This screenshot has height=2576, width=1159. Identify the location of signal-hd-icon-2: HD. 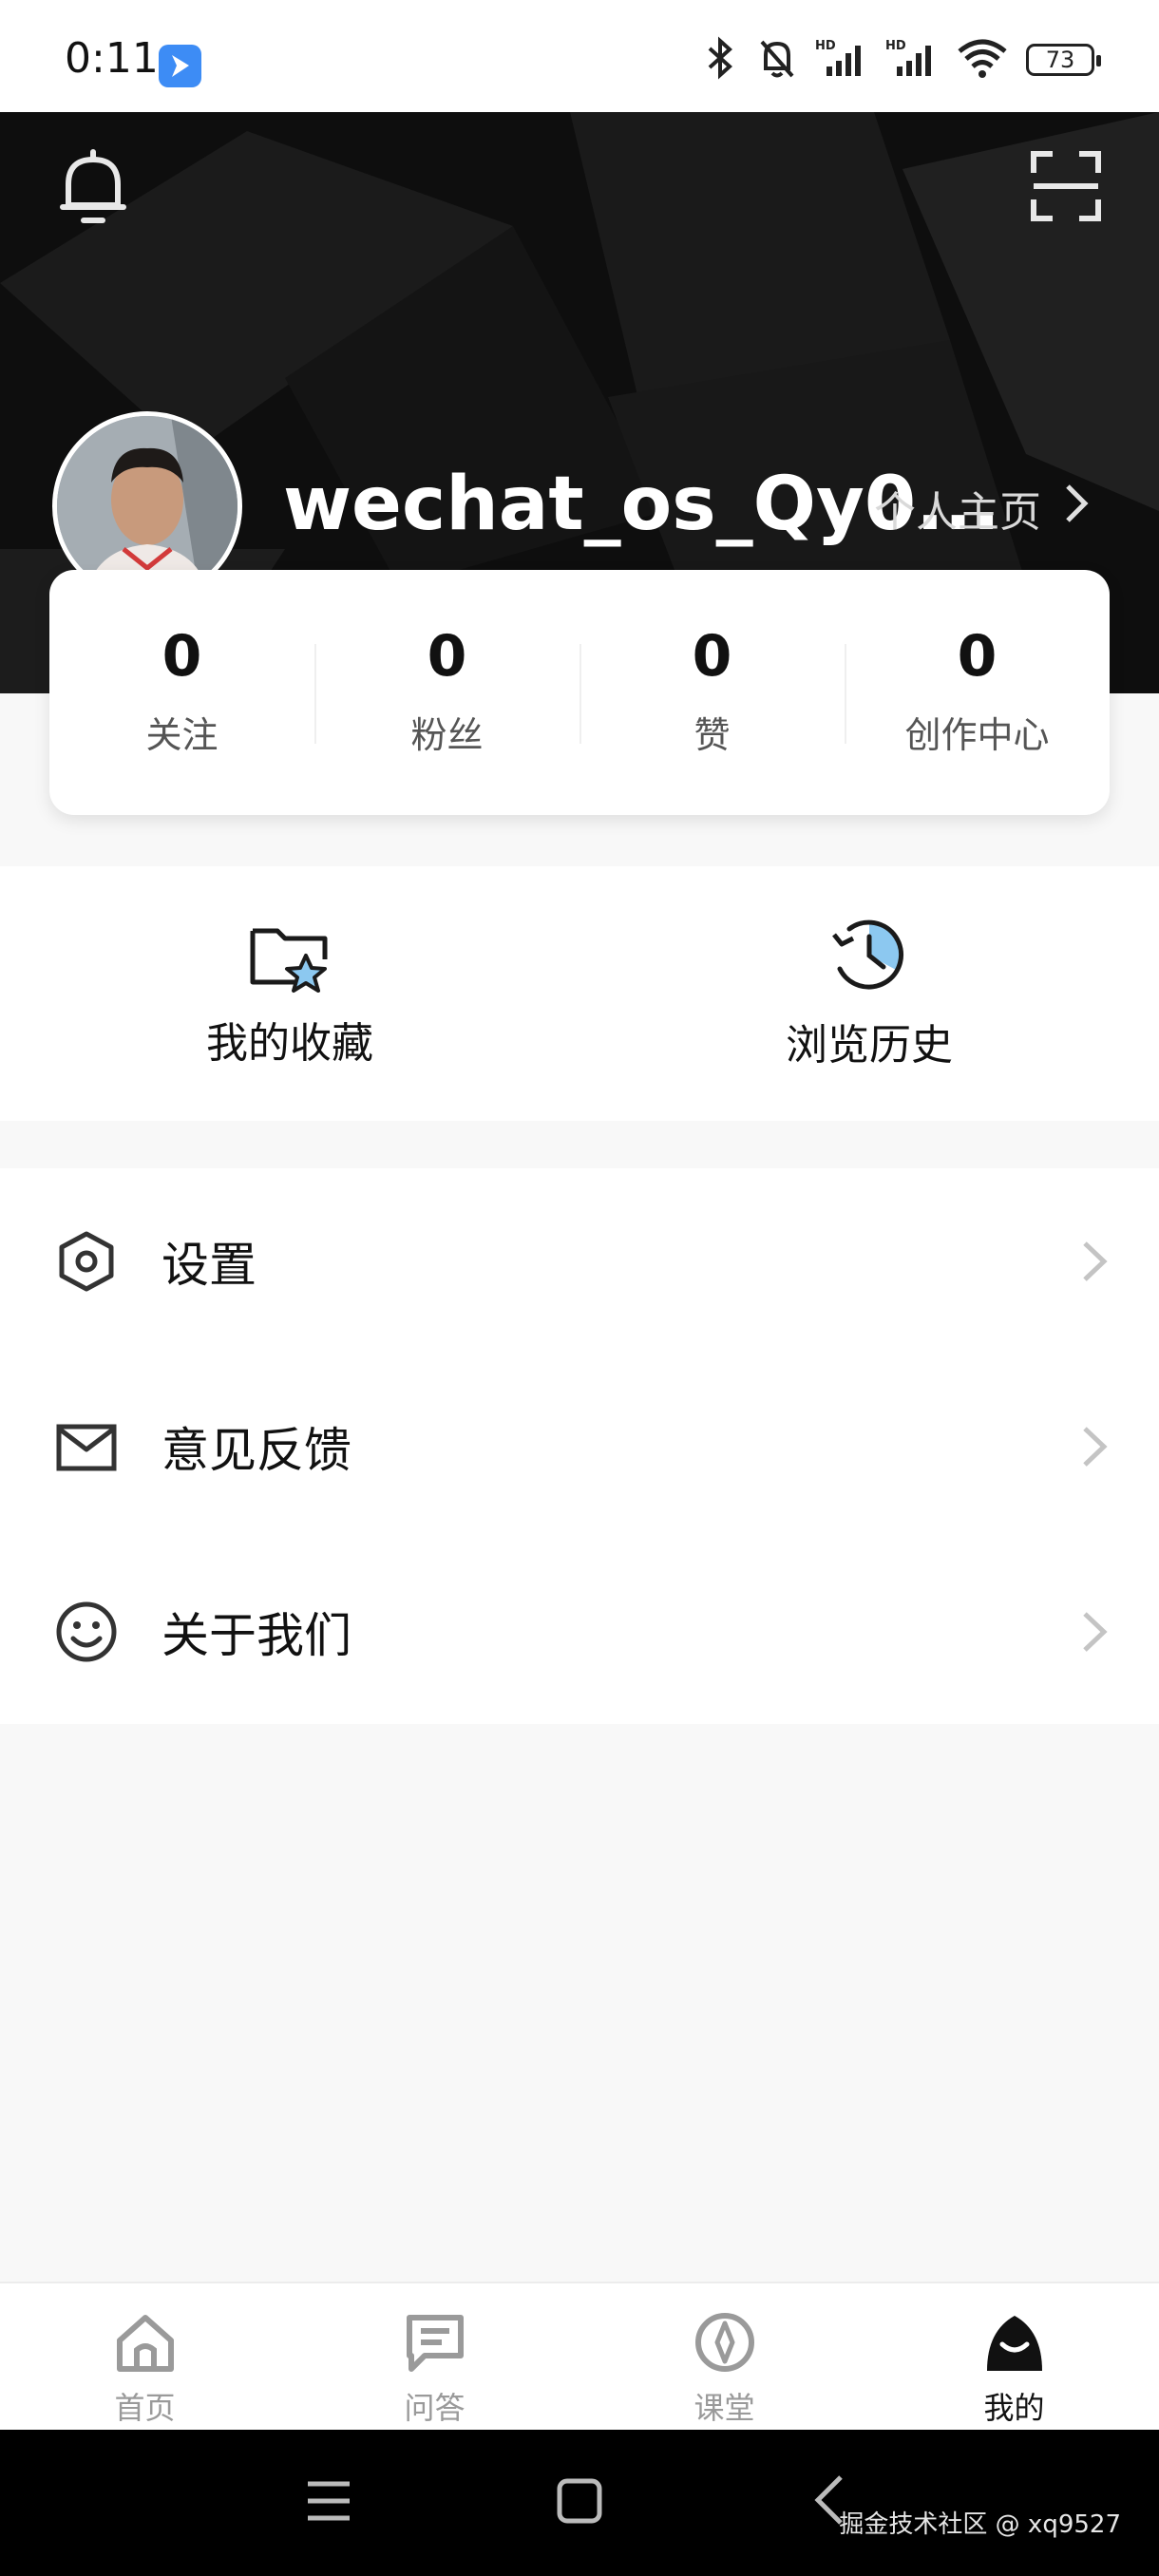
(912, 60).